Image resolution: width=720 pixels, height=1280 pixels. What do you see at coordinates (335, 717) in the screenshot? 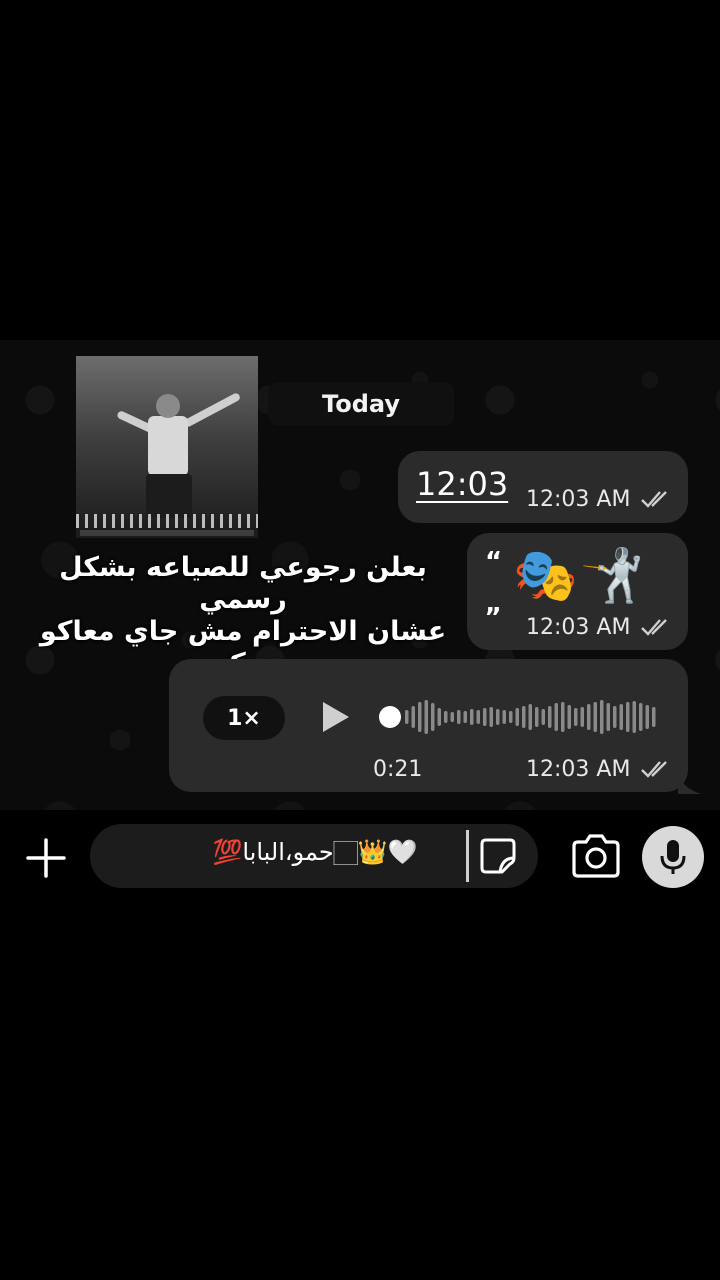
I see `play-icon` at bounding box center [335, 717].